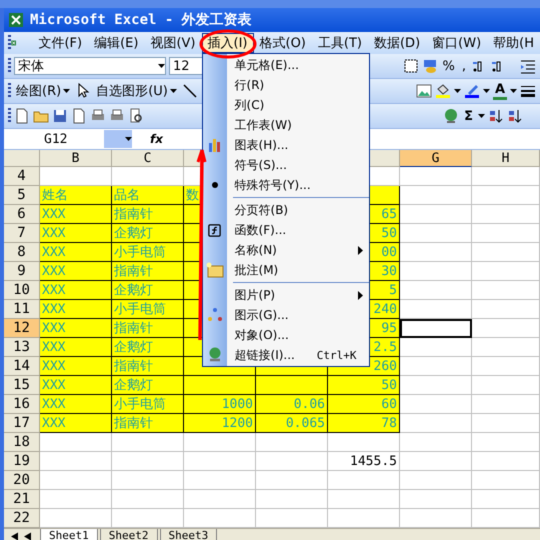  Describe the element at coordinates (22, 271) in the screenshot. I see `row-header: 9` at that location.